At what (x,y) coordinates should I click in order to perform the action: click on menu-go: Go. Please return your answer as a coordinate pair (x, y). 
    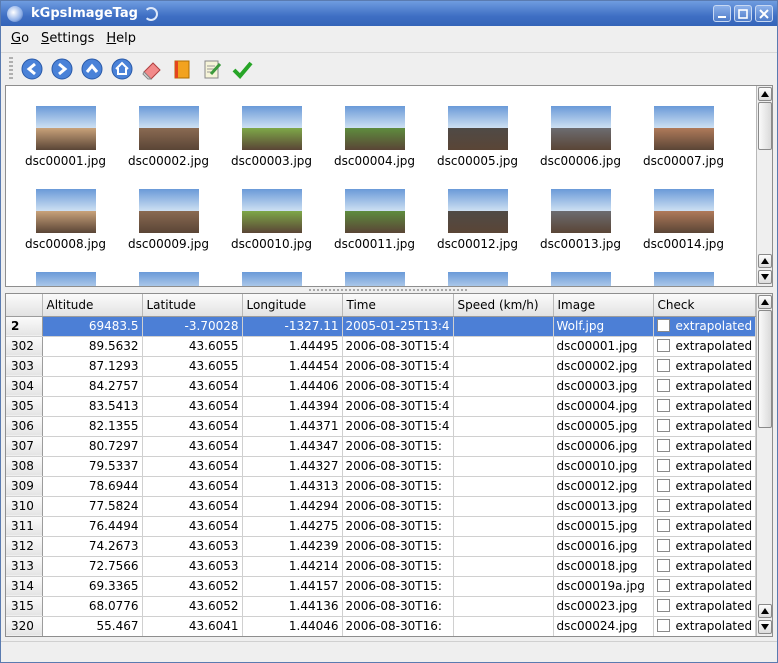
    Looking at the image, I should click on (20, 38).